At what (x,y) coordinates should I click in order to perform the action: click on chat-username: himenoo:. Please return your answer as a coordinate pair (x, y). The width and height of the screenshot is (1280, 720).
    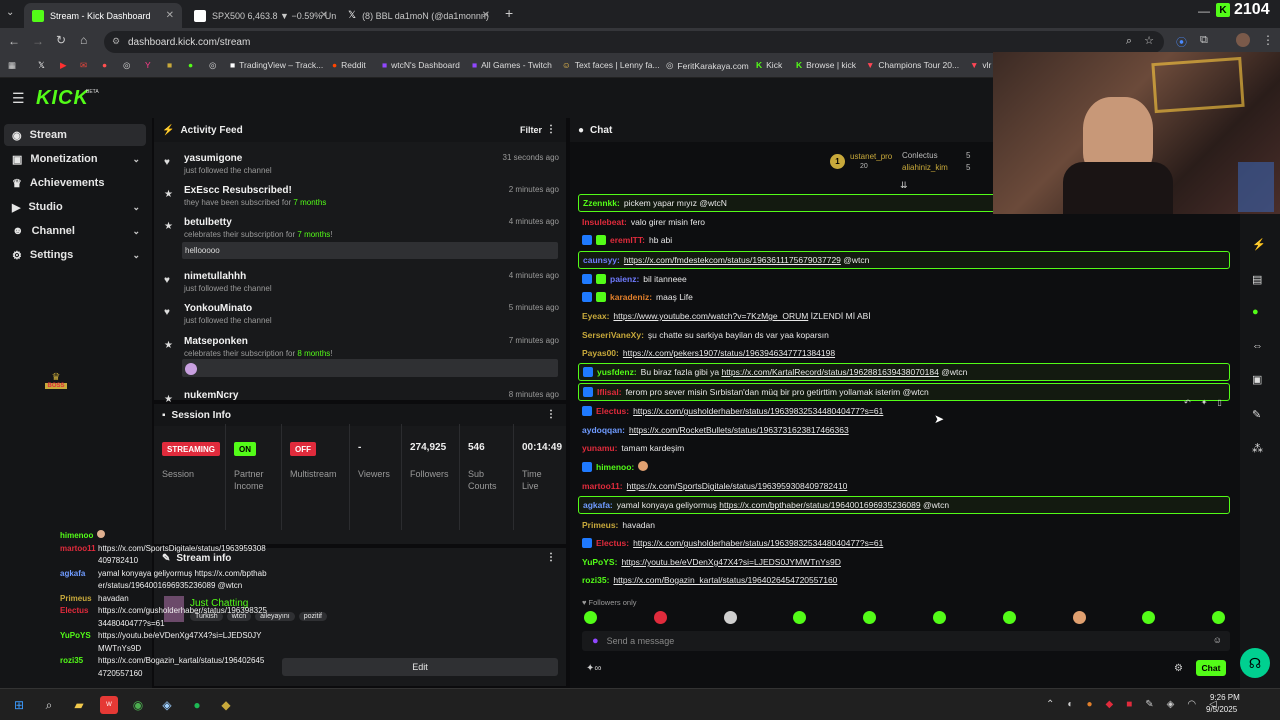
    Looking at the image, I should click on (615, 467).